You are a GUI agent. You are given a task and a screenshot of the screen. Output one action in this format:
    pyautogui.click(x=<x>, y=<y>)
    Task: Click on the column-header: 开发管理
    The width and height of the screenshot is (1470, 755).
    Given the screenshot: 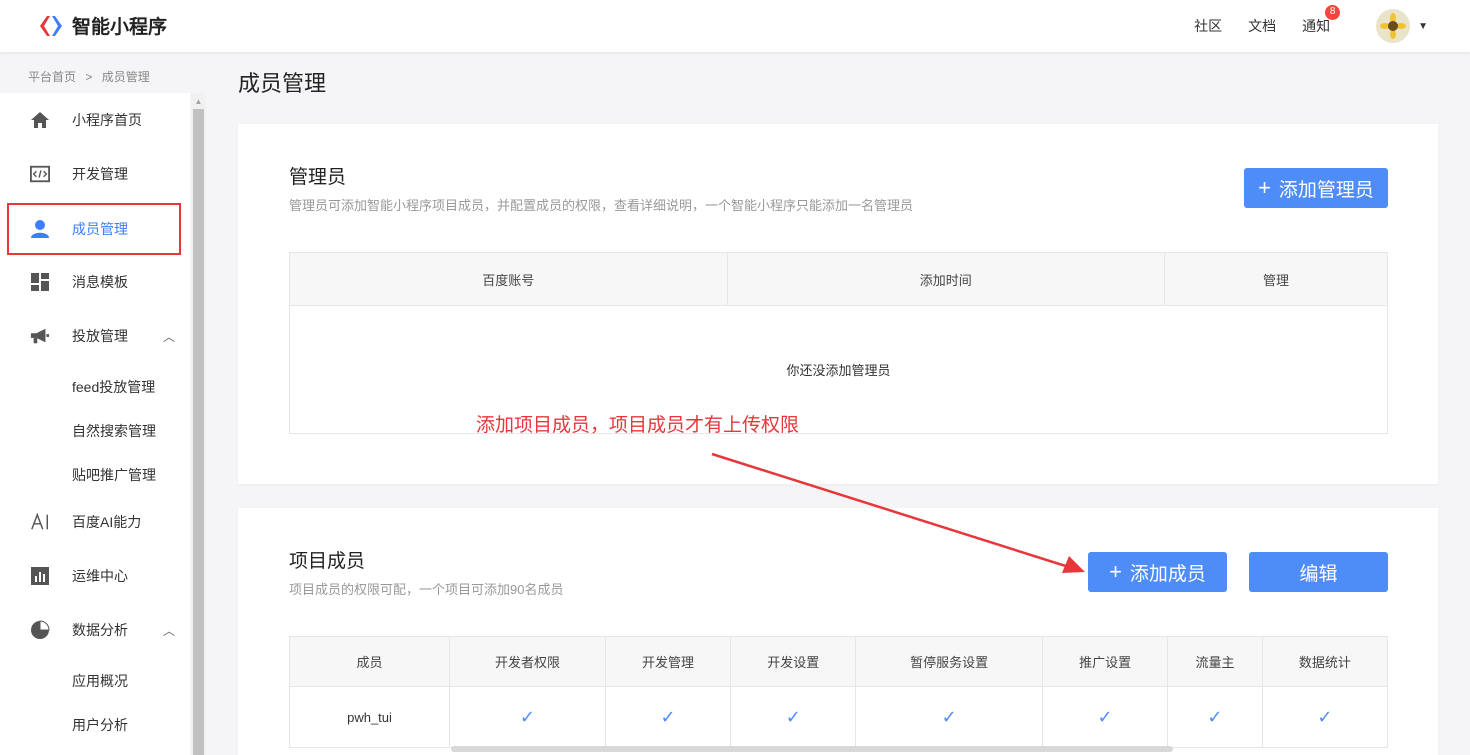 What is the action you would take?
    pyautogui.click(x=668, y=661)
    